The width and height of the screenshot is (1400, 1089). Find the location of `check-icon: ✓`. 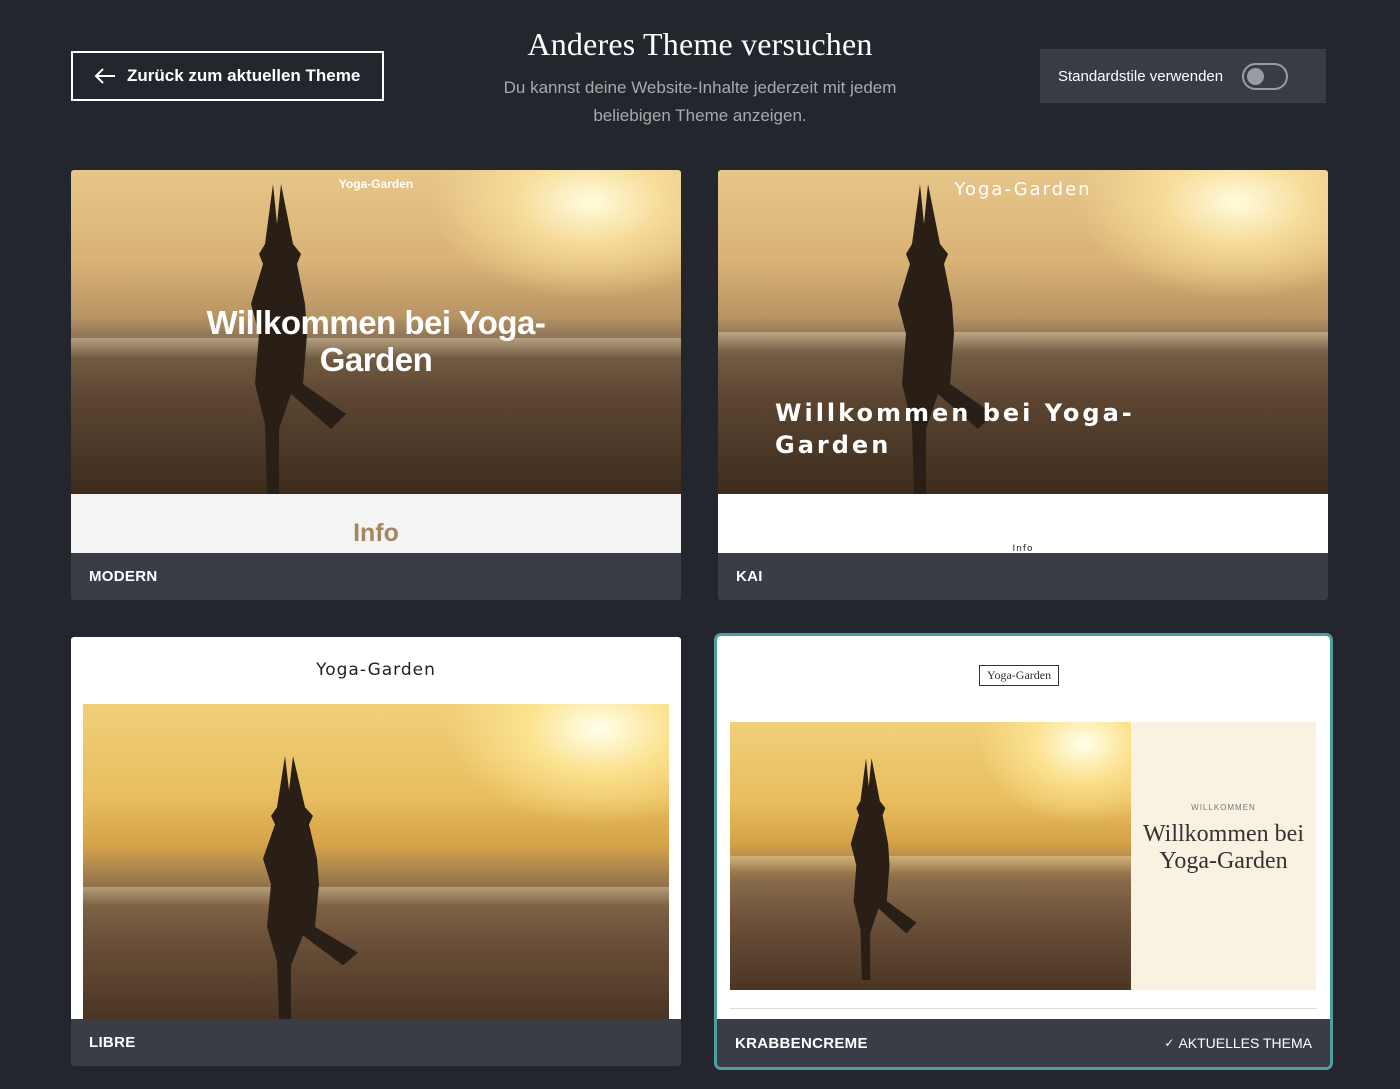

check-icon: ✓ is located at coordinates (1169, 1043).